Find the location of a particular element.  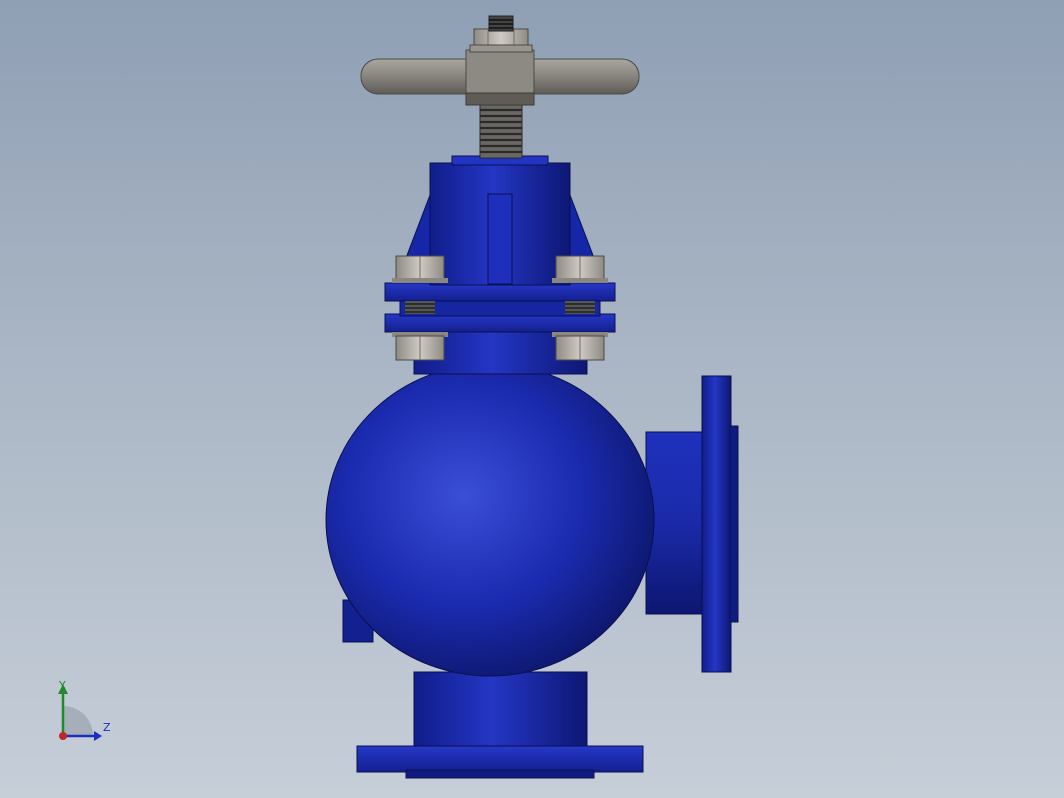

z-axis-label: Z is located at coordinates (107, 727).